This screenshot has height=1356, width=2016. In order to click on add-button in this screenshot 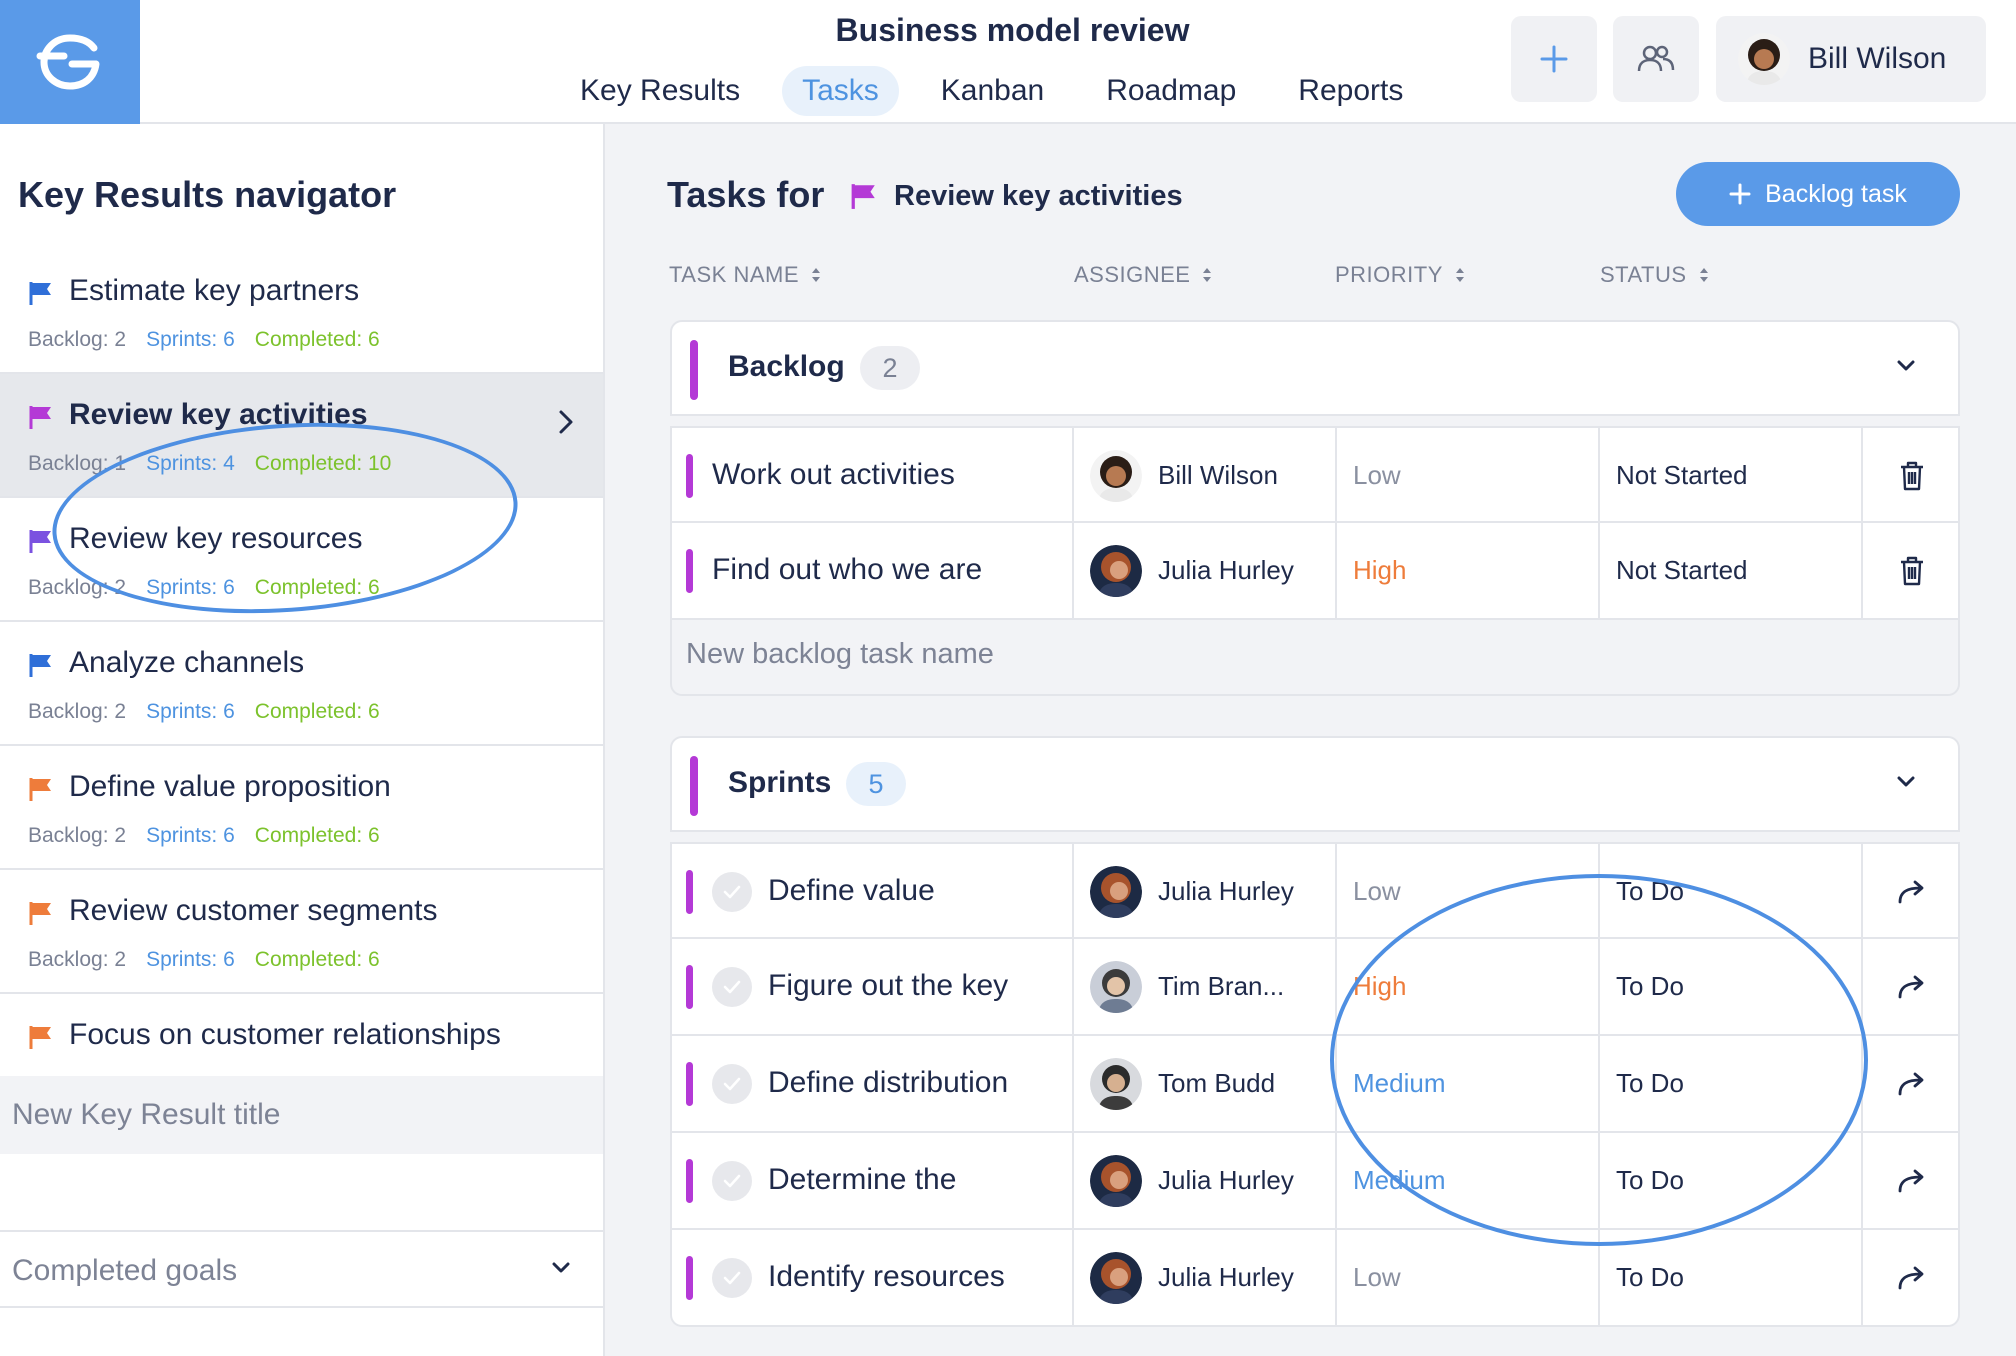, I will do `click(1554, 59)`.